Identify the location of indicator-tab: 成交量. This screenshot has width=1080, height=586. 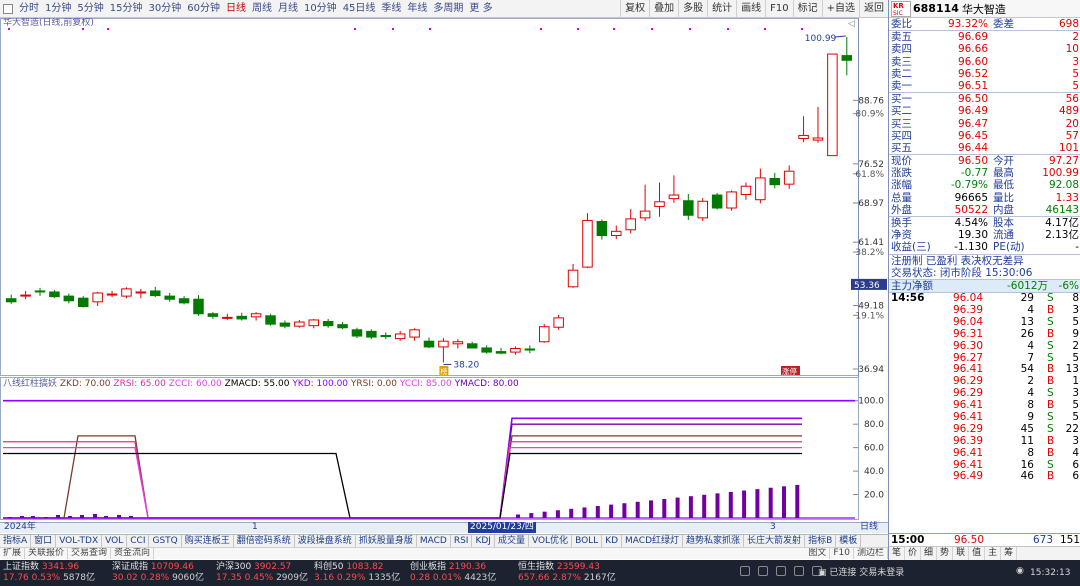
(512, 541).